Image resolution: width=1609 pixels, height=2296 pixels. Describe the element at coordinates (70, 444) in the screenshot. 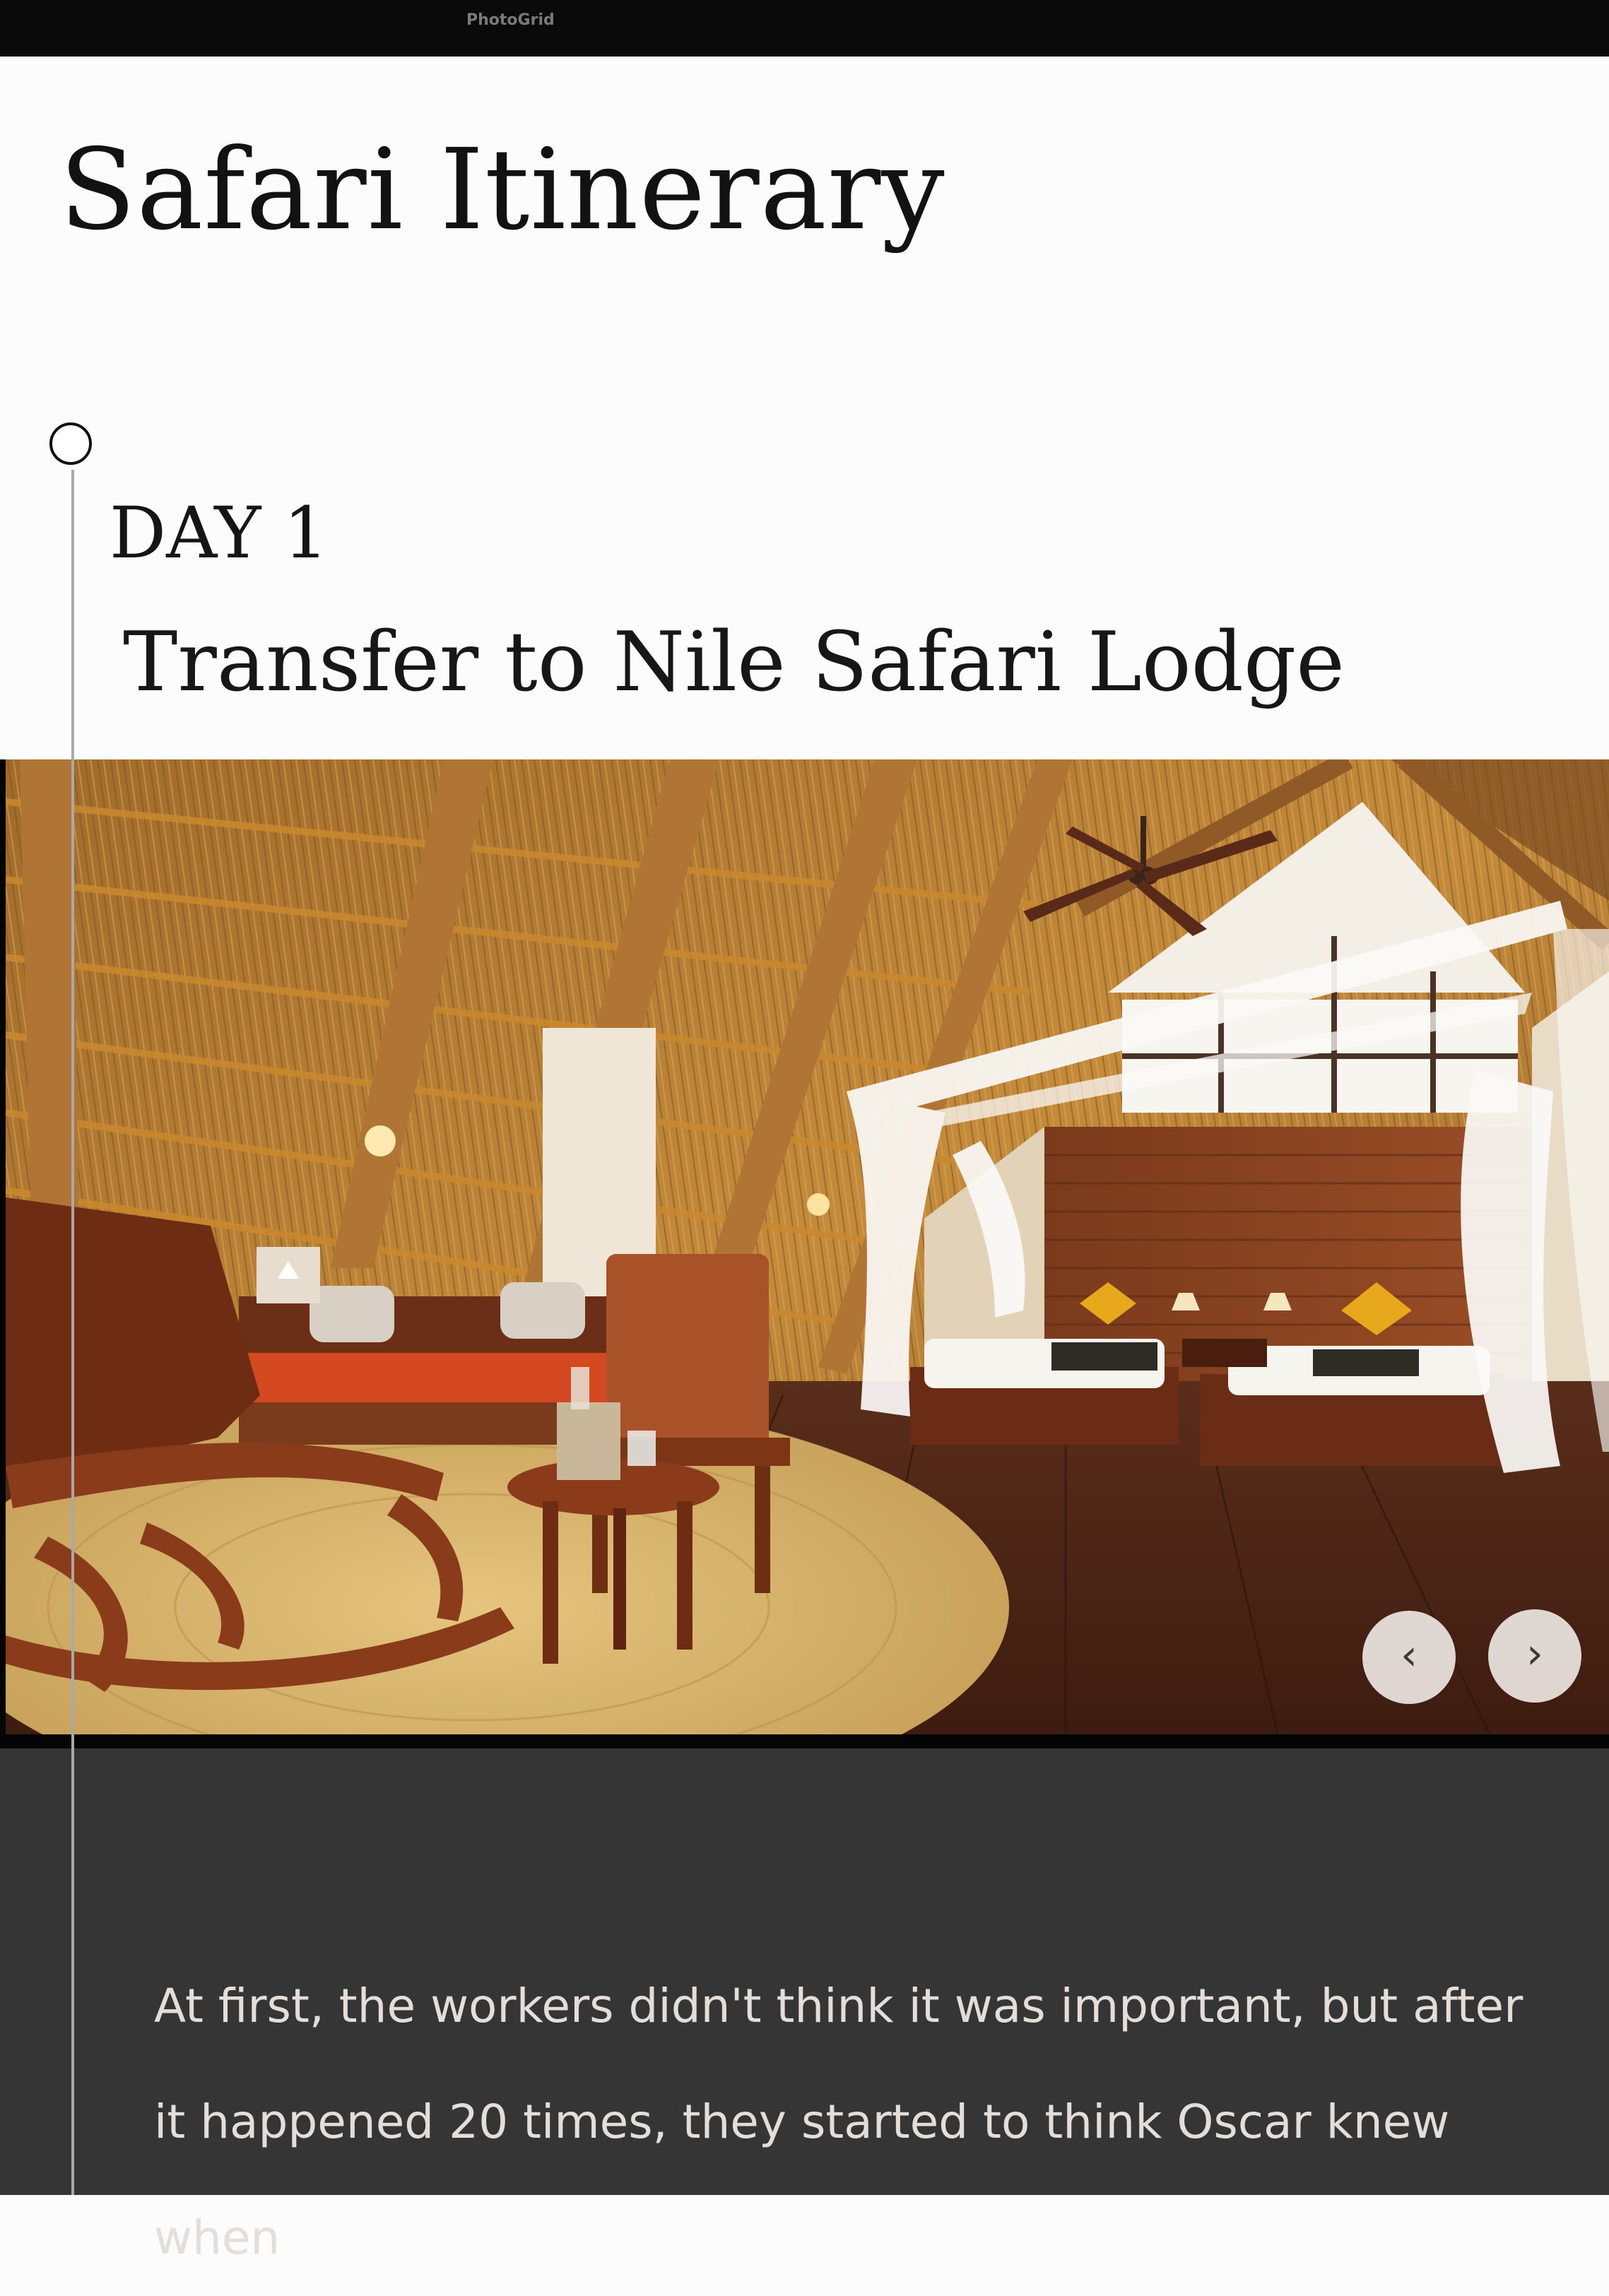

I see `timeline-marker` at that location.